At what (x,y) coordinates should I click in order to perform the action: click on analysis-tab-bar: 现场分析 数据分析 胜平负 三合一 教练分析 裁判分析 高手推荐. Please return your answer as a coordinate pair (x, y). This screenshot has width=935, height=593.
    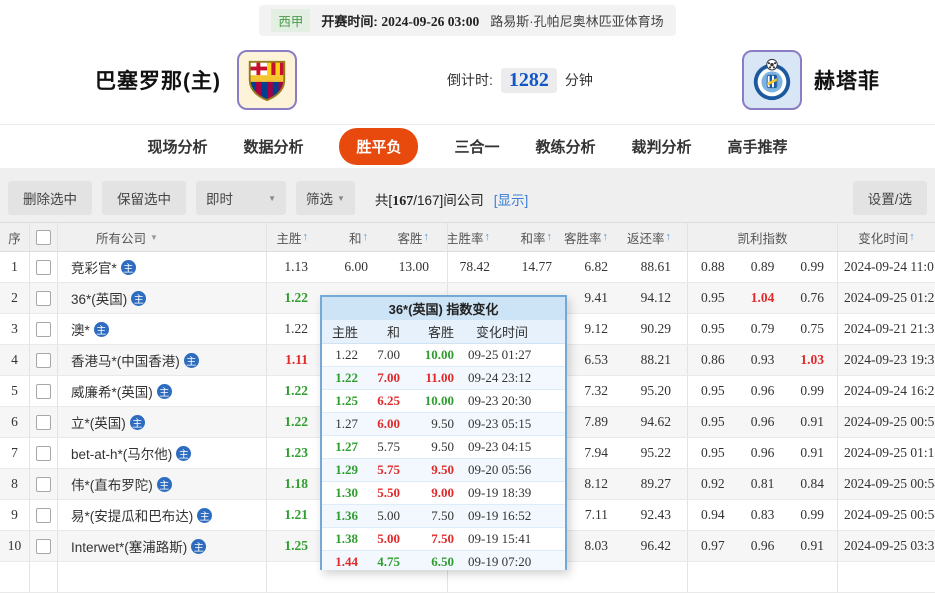
    Looking at the image, I should click on (467, 146).